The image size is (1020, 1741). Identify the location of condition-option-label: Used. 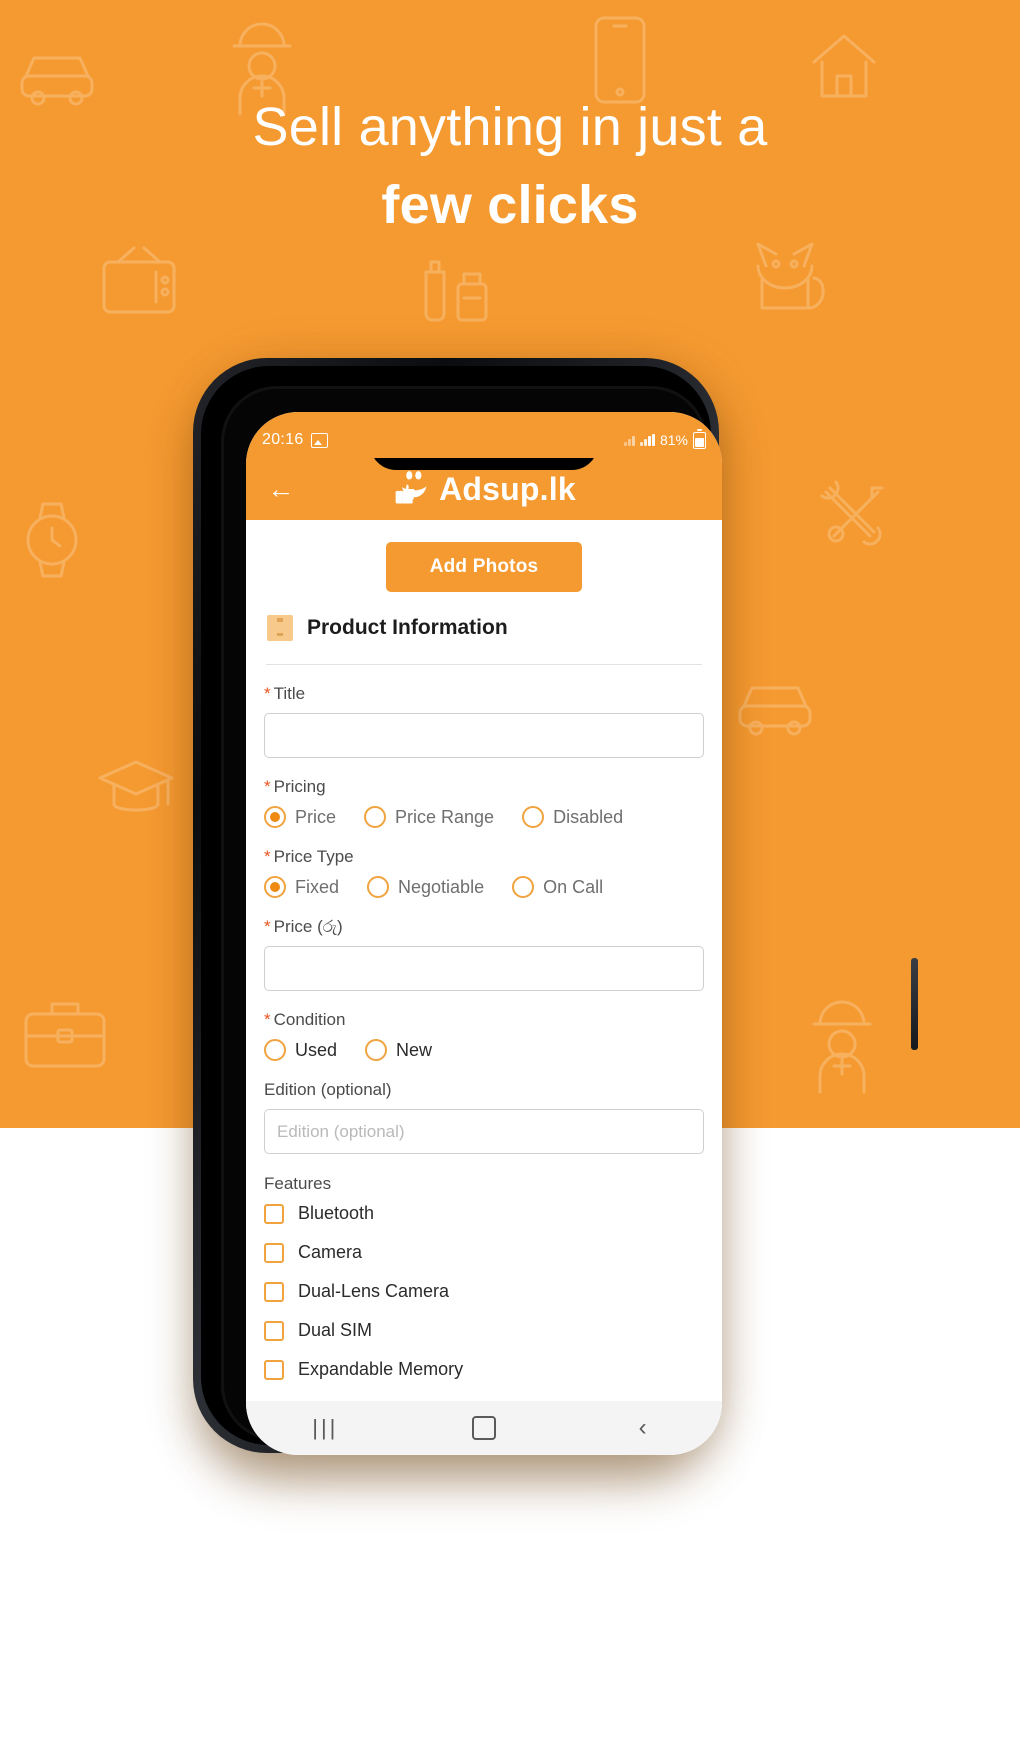
(316, 1049).